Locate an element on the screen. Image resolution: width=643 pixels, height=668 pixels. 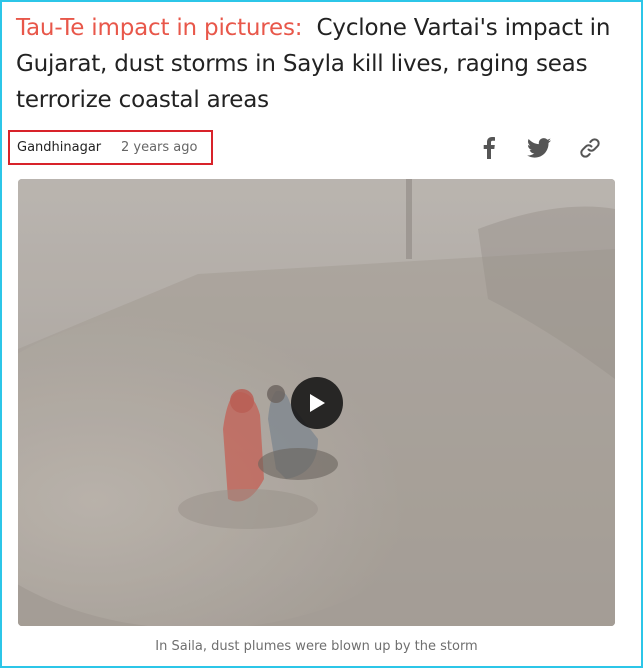
share-link-button is located at coordinates (590, 148).